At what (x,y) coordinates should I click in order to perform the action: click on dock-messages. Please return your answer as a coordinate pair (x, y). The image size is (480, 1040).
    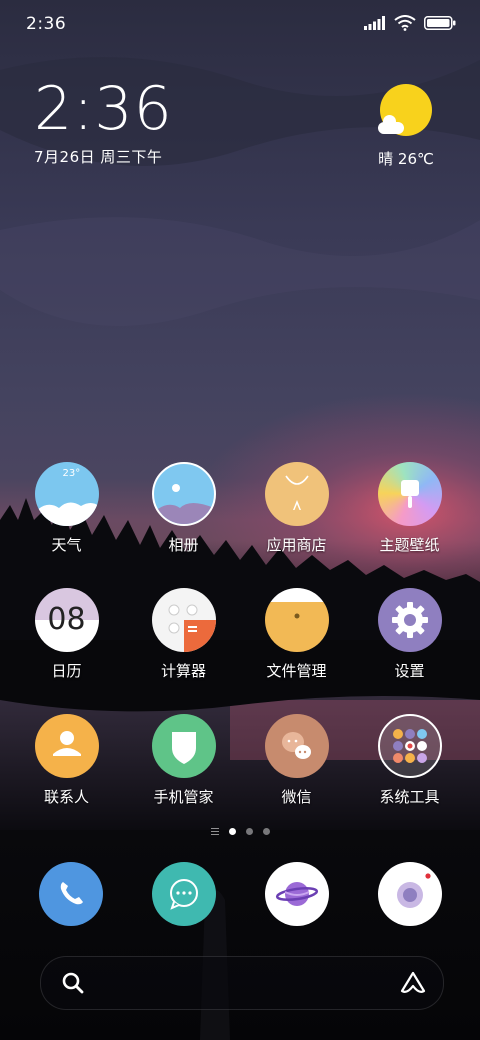
    Looking at the image, I should click on (183, 894).